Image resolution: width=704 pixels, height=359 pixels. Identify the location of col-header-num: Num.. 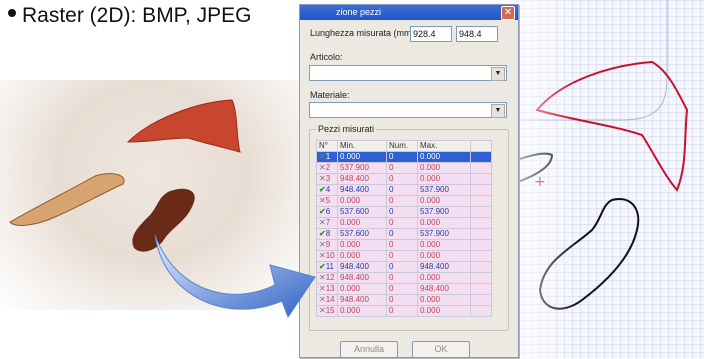
(402, 146).